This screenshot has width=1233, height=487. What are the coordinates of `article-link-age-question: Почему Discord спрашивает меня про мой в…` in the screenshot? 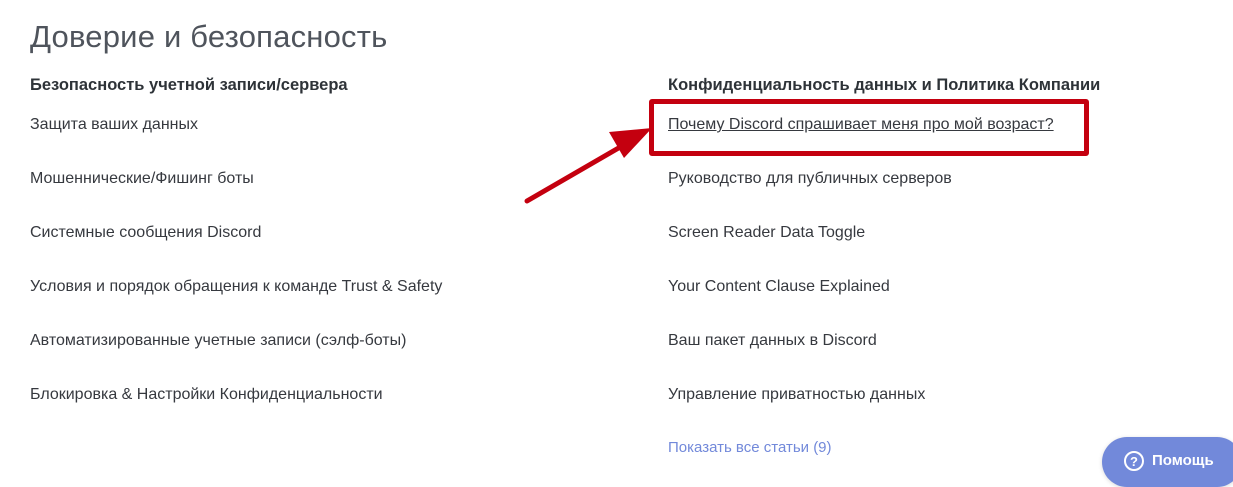 It's located at (861, 125).